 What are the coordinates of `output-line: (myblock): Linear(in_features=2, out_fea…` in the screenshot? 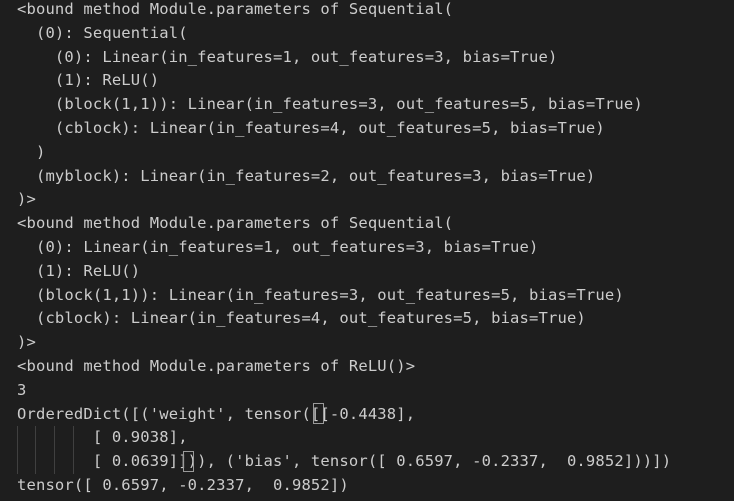 It's located at (306, 175).